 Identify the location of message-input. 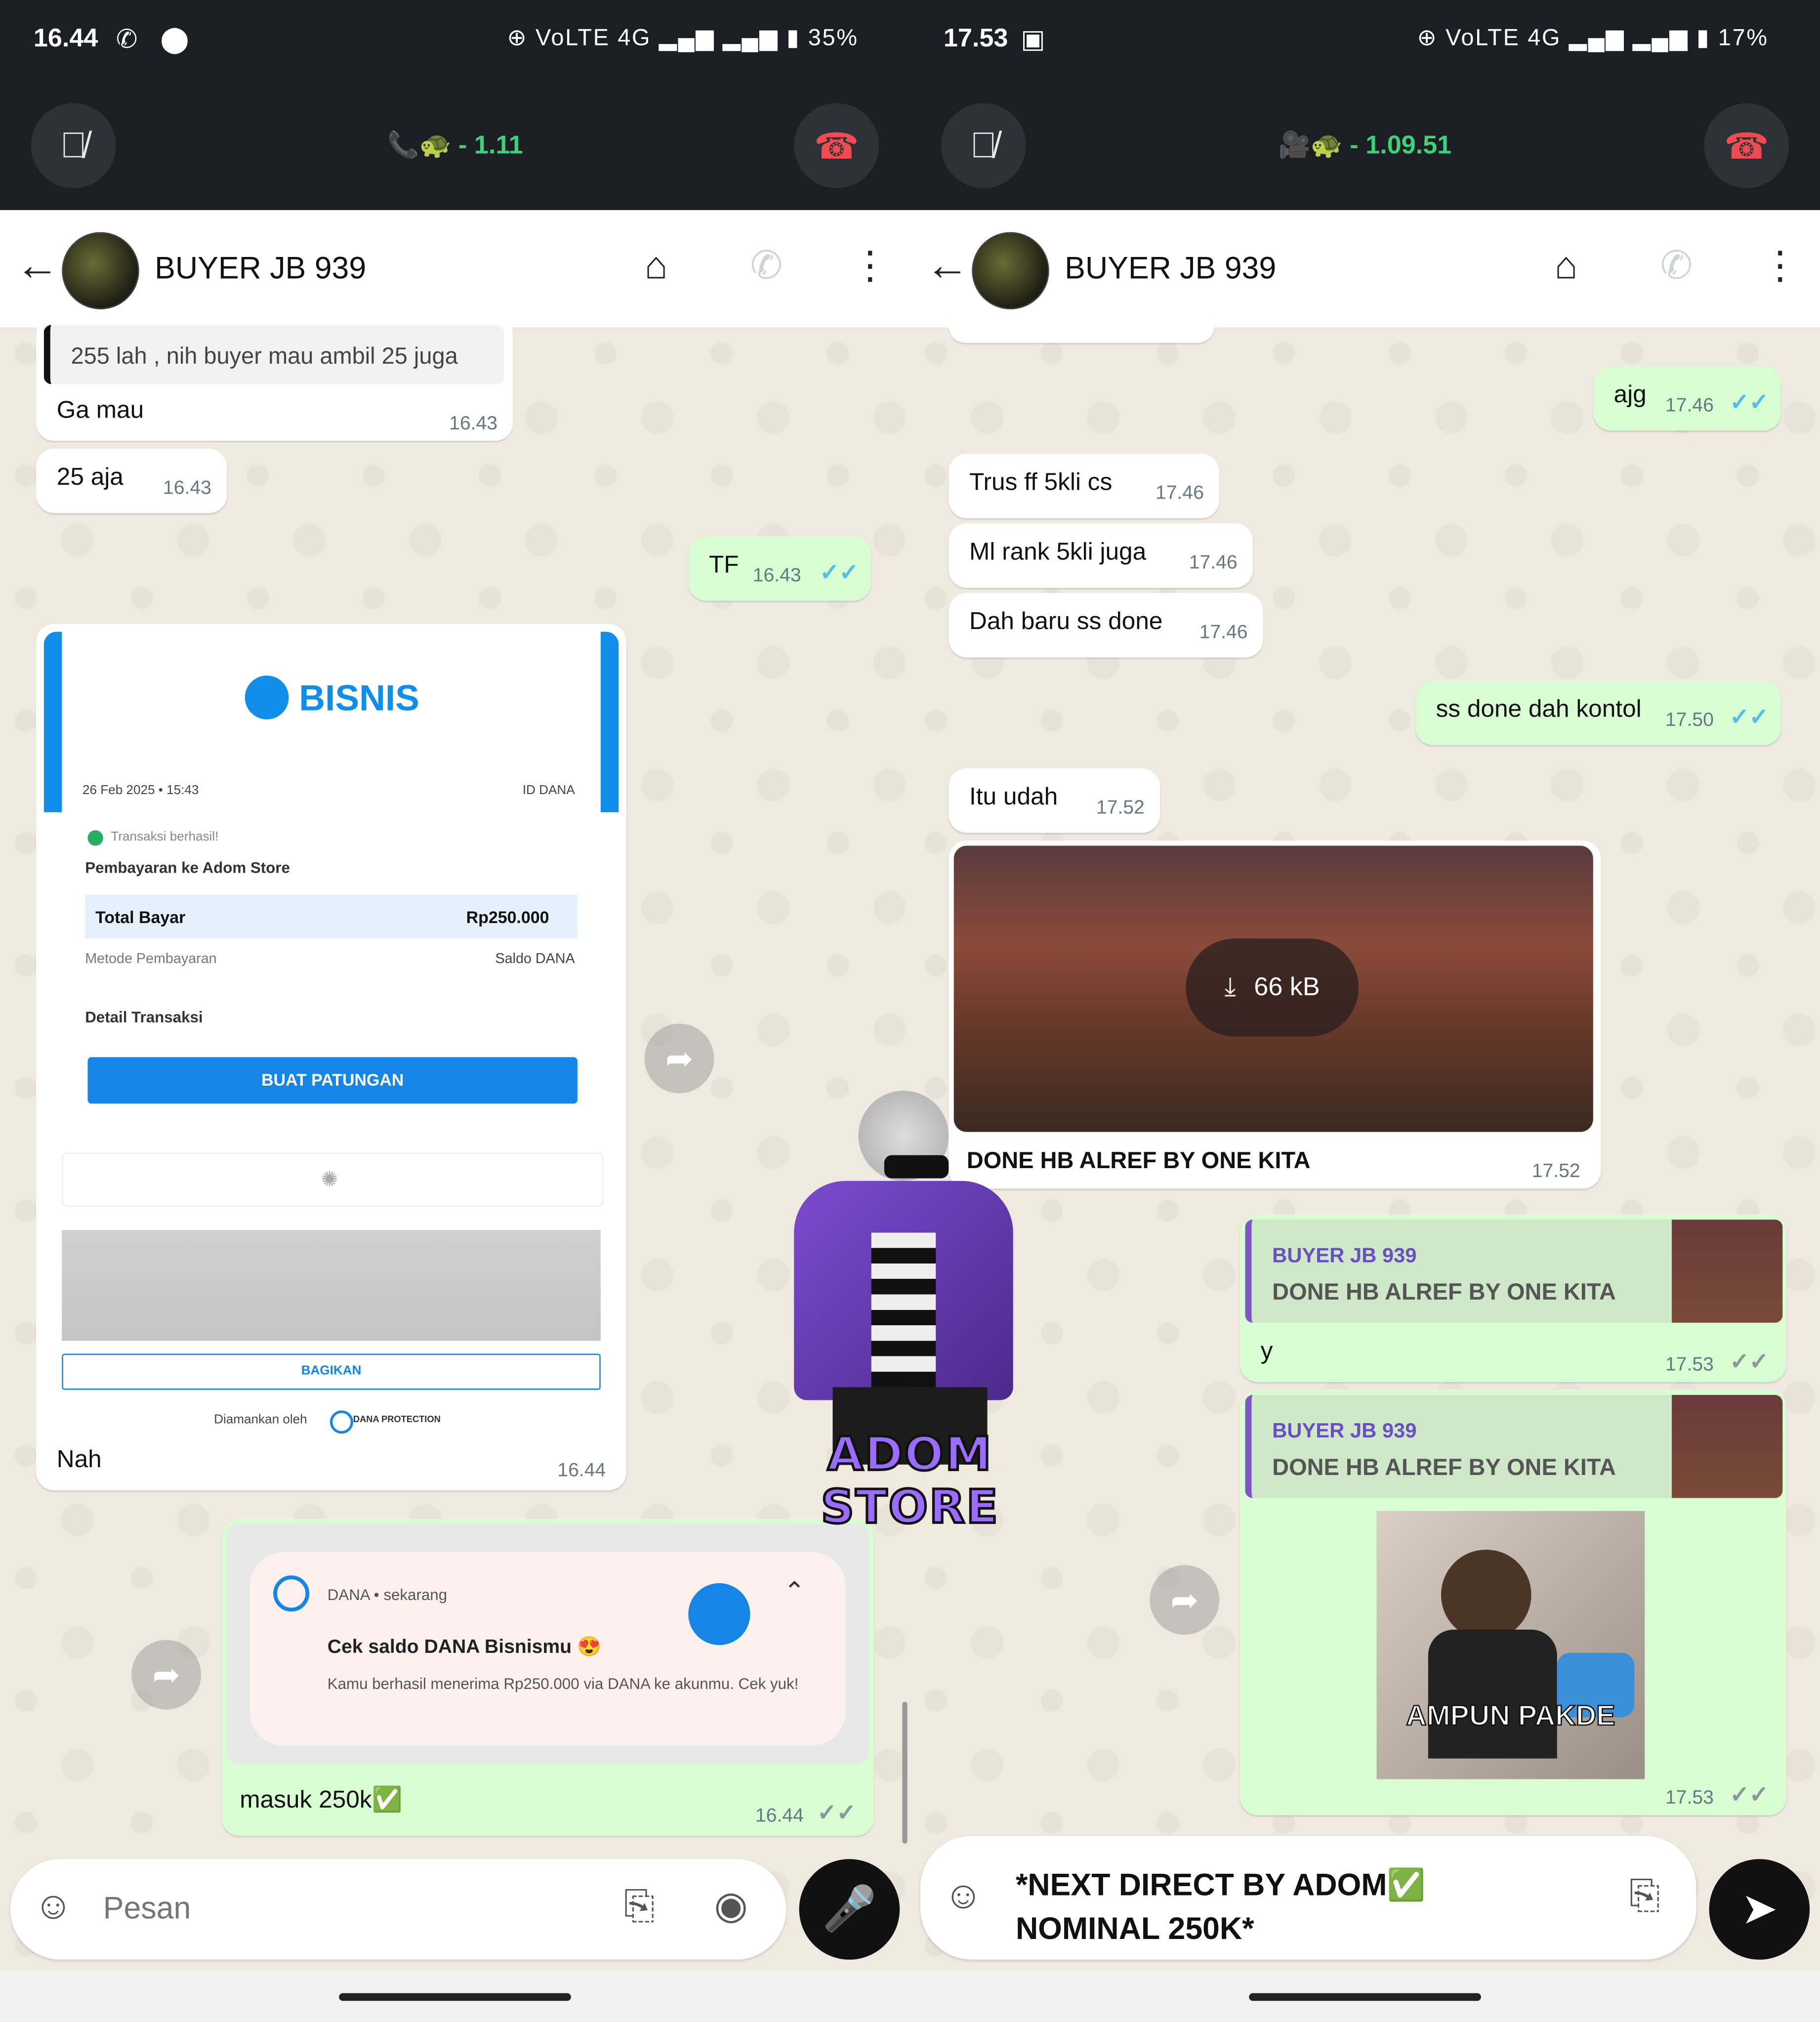
(348, 1909).